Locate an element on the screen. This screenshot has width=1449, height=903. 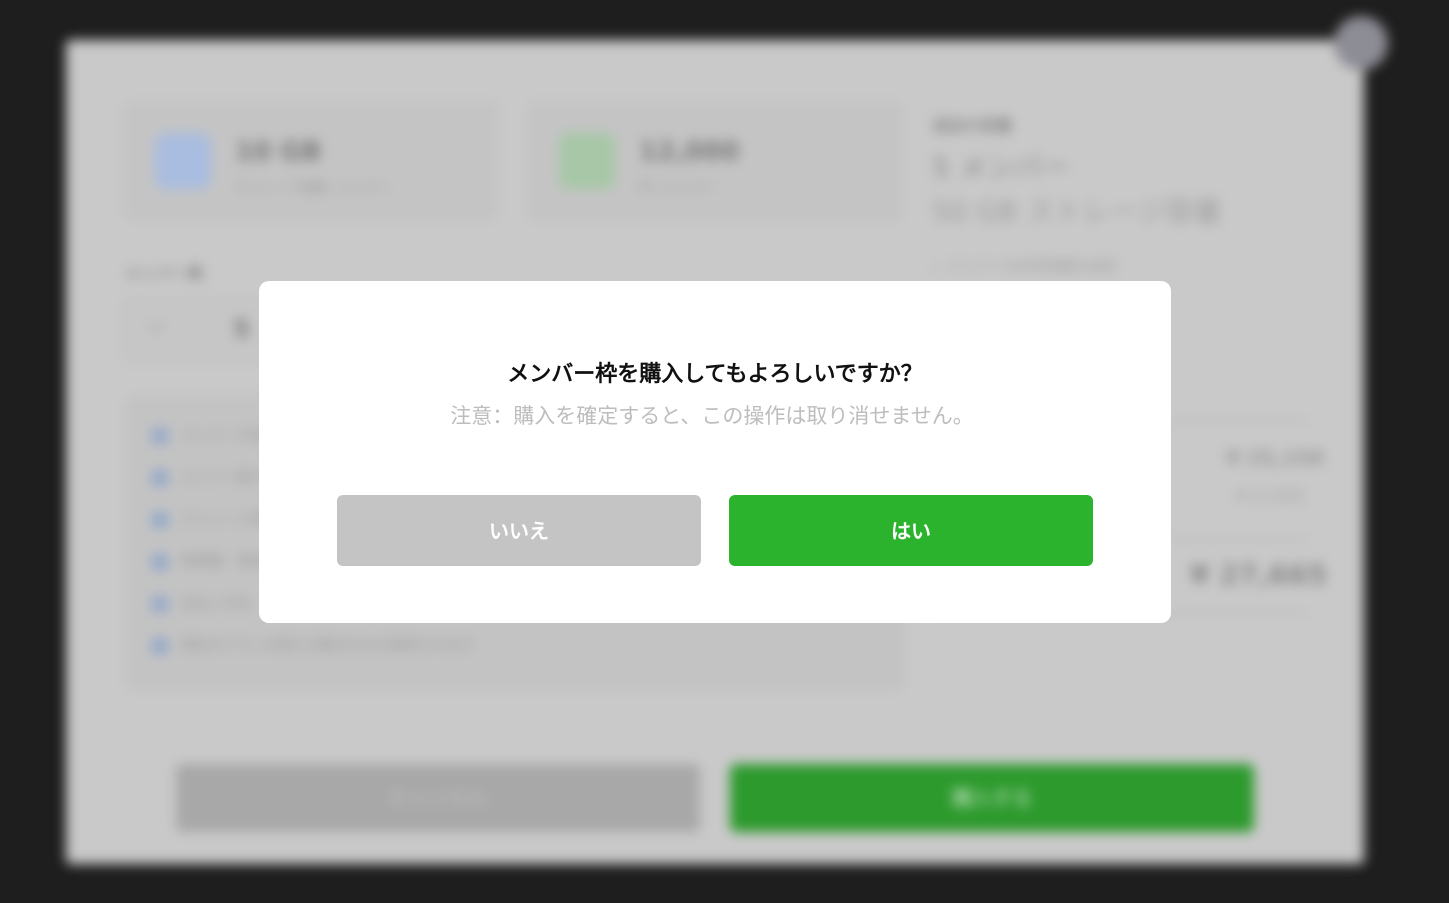
feature-item: 現在のプランの残り日数分のみが請求されます is located at coordinates (313, 645).